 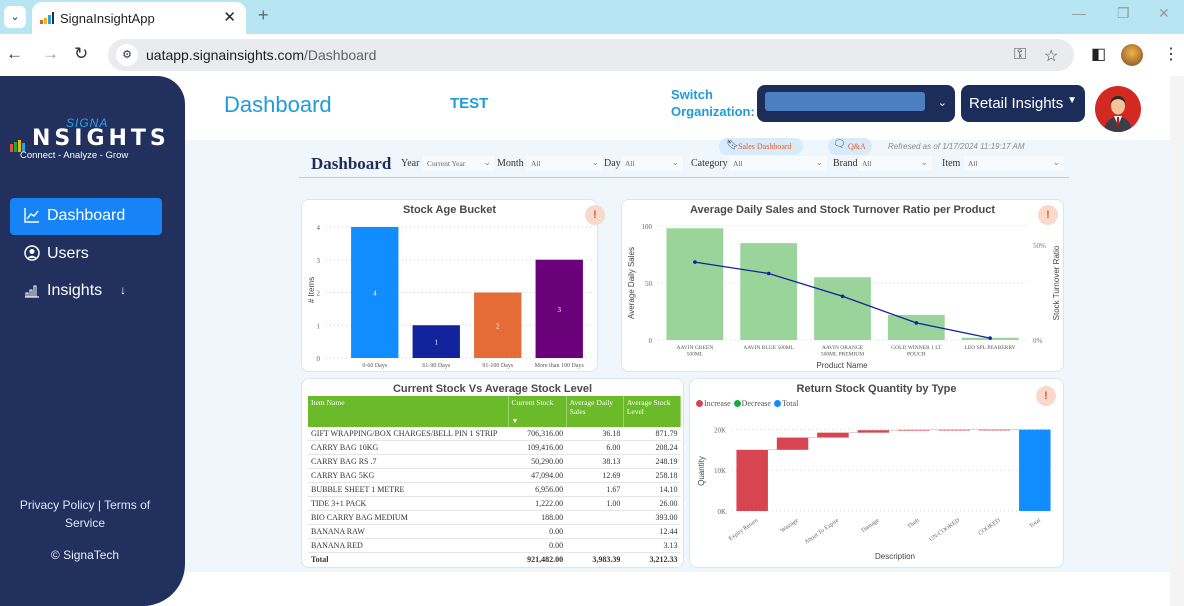 What do you see at coordinates (595, 559) in the screenshot?
I see `total-cell: 3,983.39` at bounding box center [595, 559].